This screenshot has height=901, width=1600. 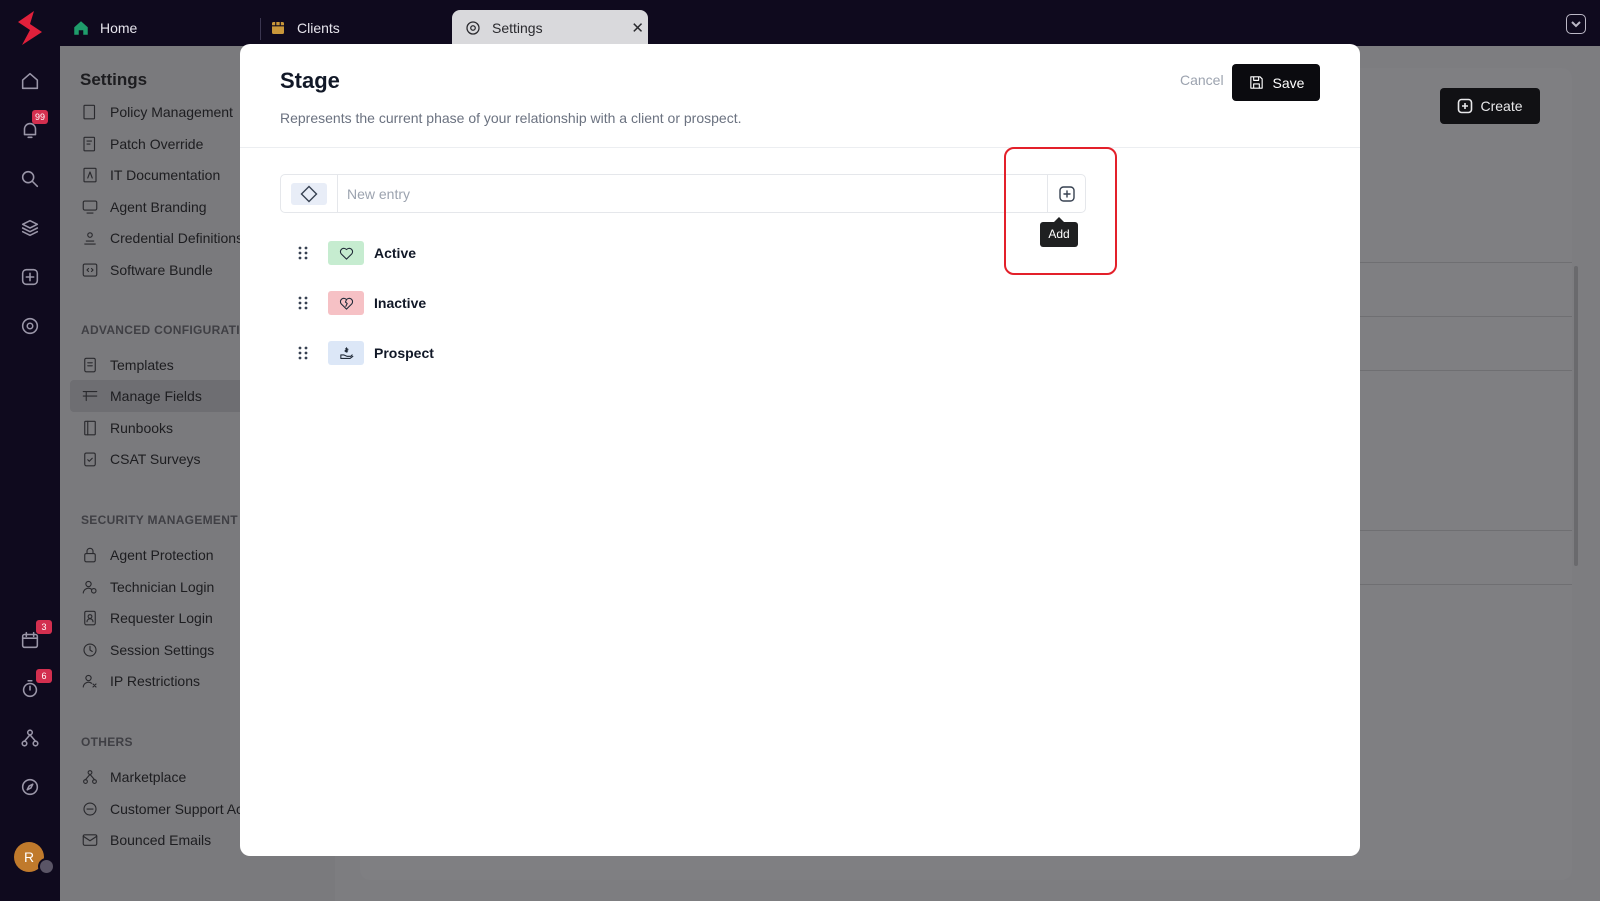 What do you see at coordinates (30, 228) in the screenshot?
I see `layers-icon` at bounding box center [30, 228].